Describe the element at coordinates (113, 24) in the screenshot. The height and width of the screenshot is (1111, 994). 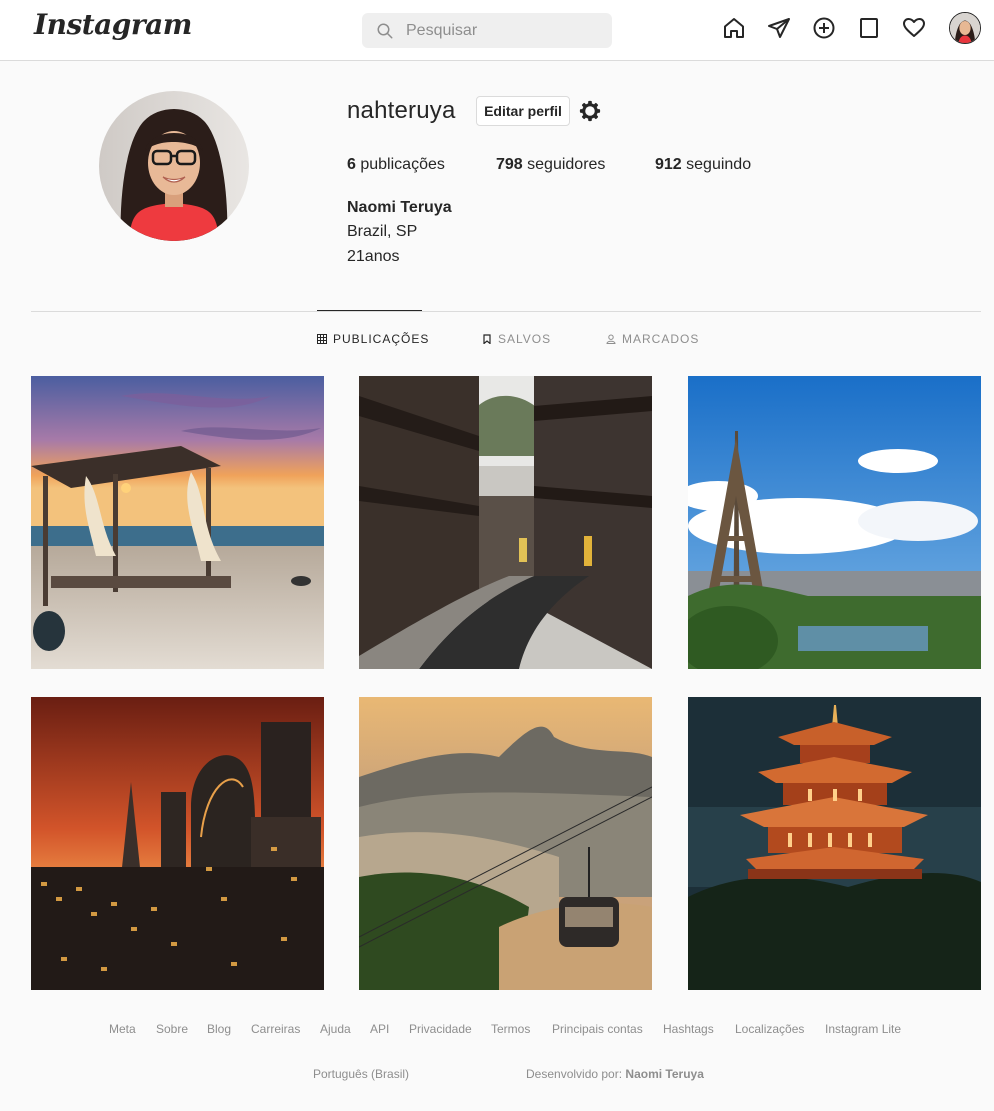
I see `instagram-logo: Instagram` at that location.